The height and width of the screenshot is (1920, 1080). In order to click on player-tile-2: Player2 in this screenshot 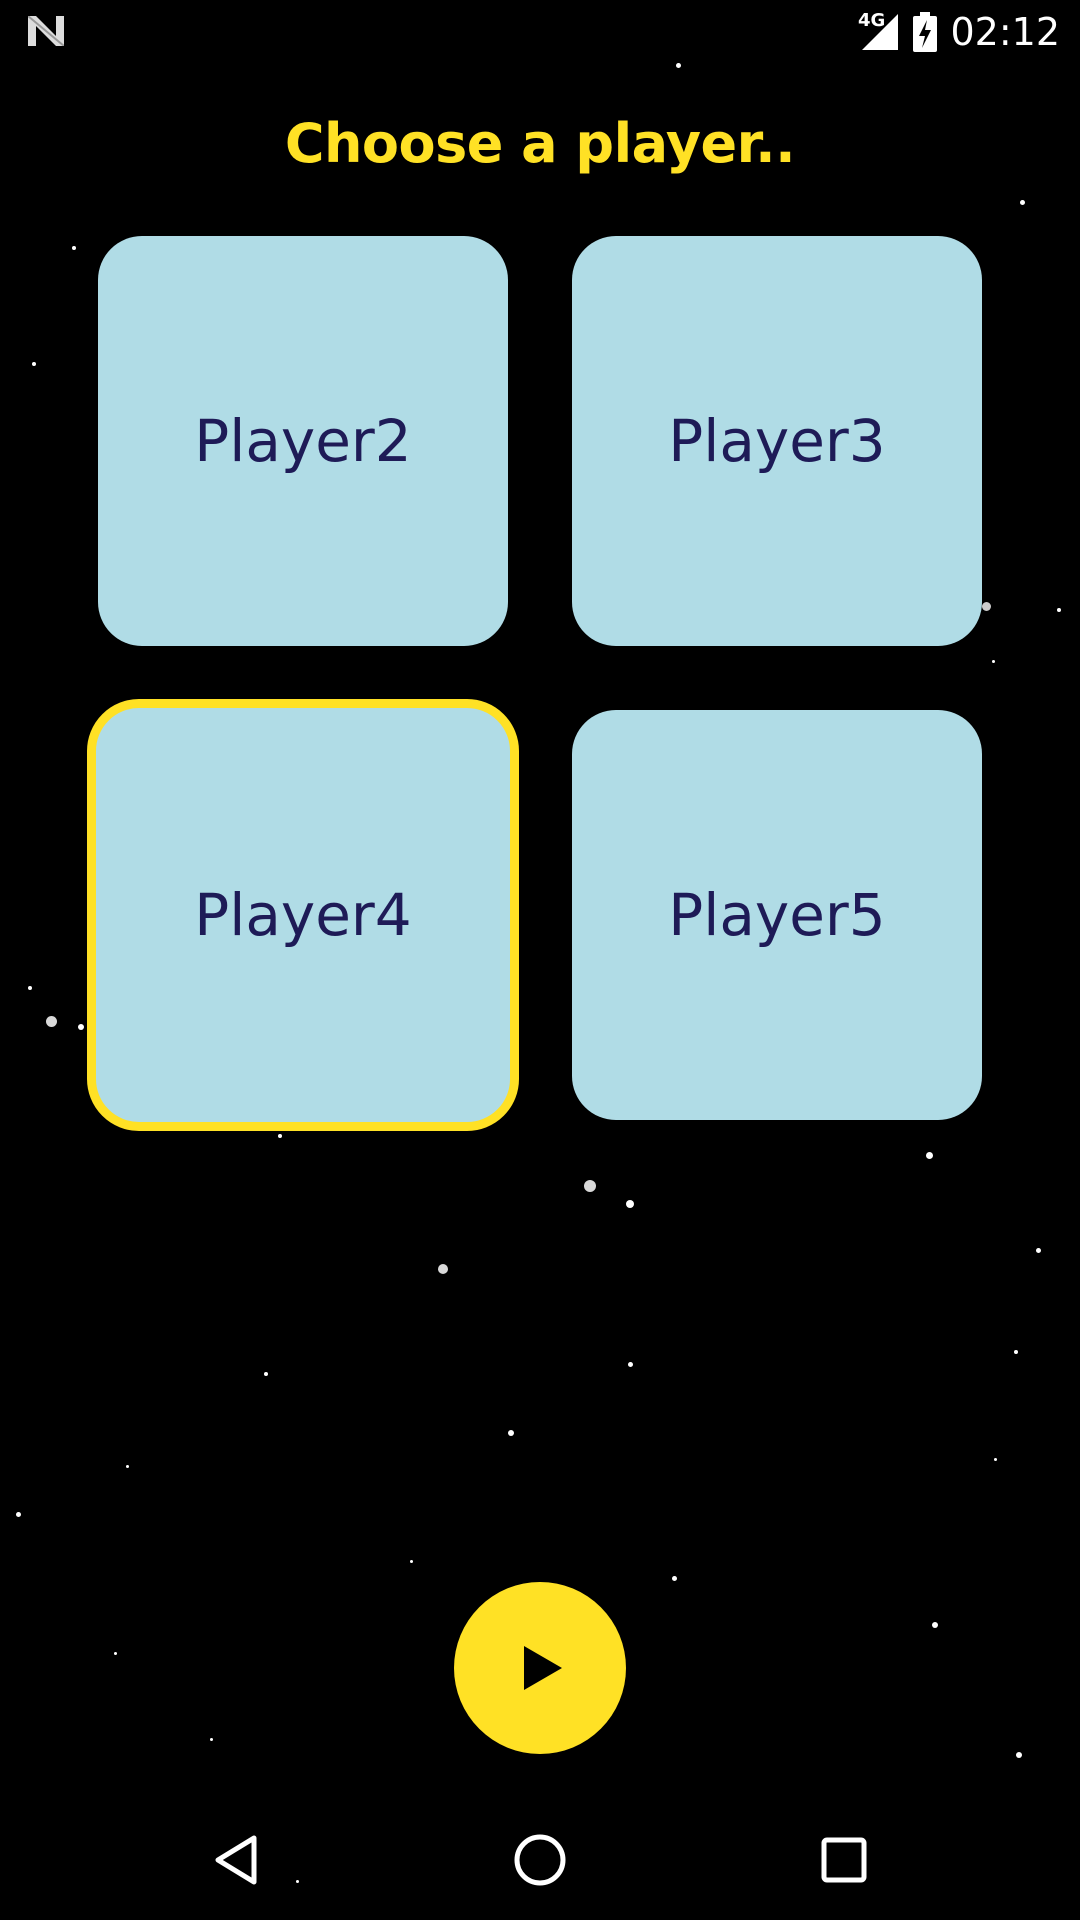, I will do `click(303, 441)`.